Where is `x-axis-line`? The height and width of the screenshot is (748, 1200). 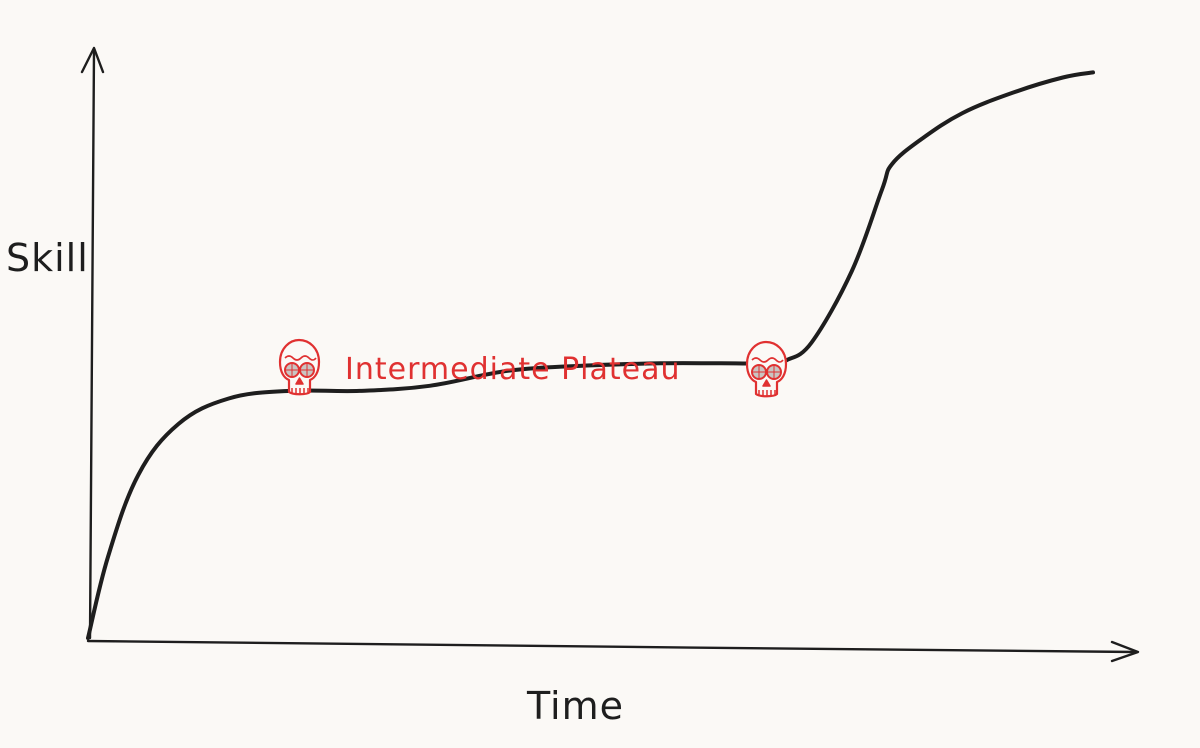 x-axis-line is located at coordinates (612, 646).